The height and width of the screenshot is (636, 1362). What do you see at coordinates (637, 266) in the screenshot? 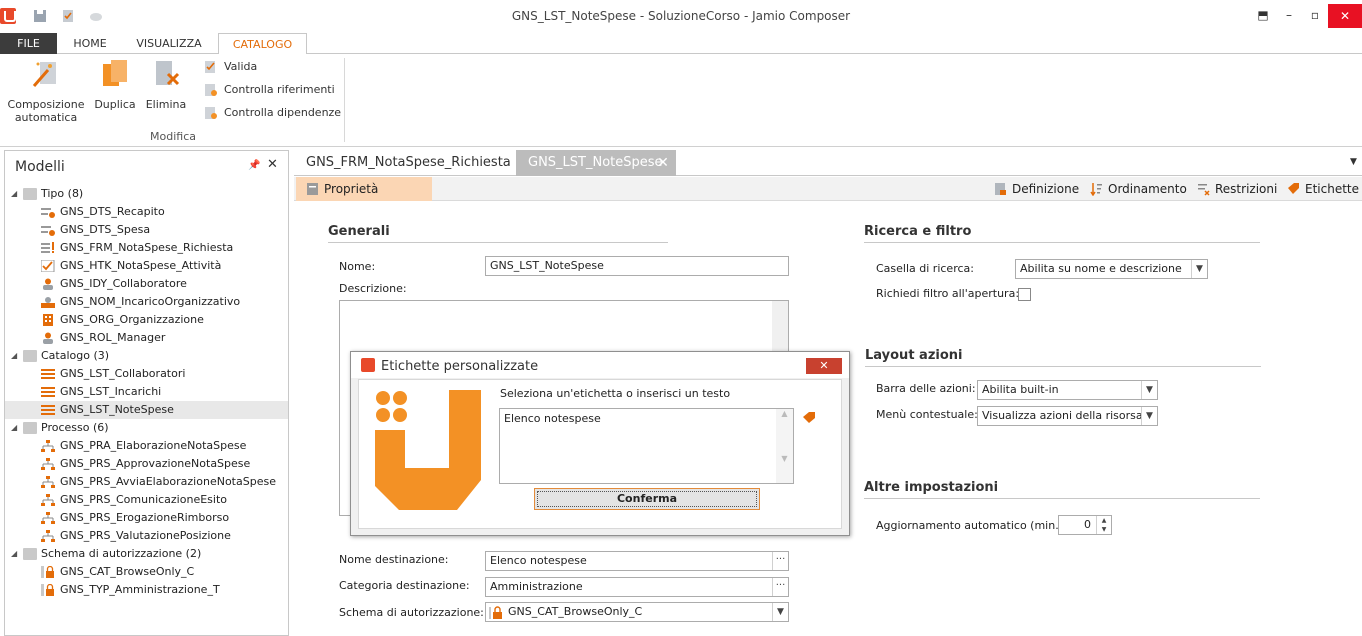
I see `nome-field: GNS_LST_NoteSpese` at bounding box center [637, 266].